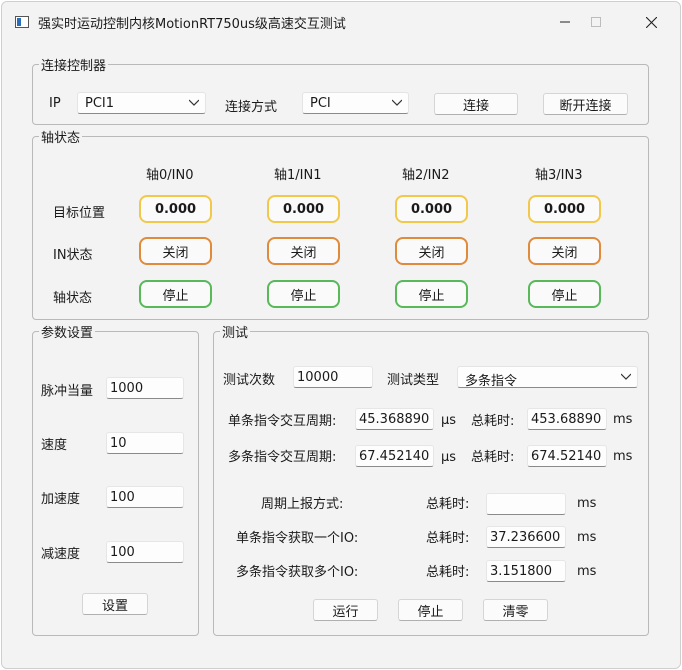  I want to click on close-icon, so click(651, 22).